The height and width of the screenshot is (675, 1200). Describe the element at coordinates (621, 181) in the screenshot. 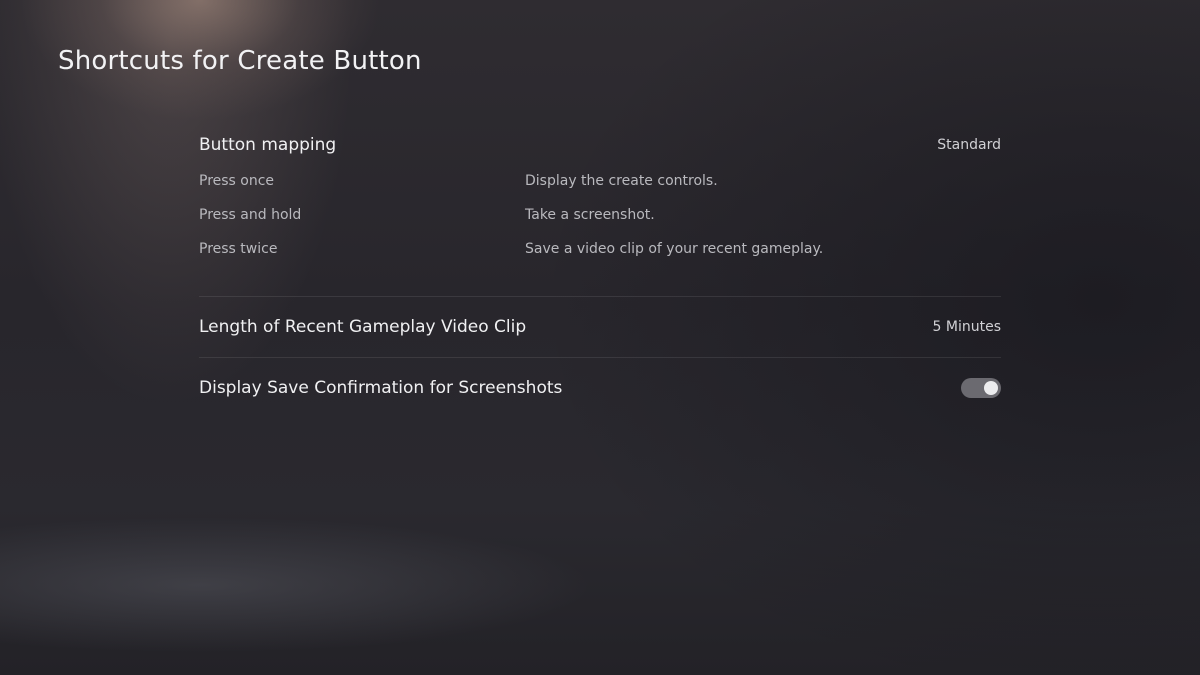

I see `mapping-result: Display the create controls.` at that location.